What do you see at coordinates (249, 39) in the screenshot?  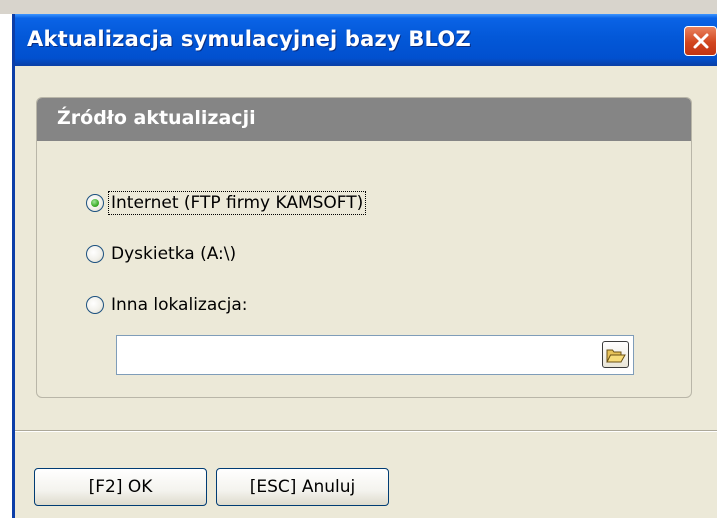 I see `window-title: Aktualizacja symulacyjnej bazy BLOZ` at bounding box center [249, 39].